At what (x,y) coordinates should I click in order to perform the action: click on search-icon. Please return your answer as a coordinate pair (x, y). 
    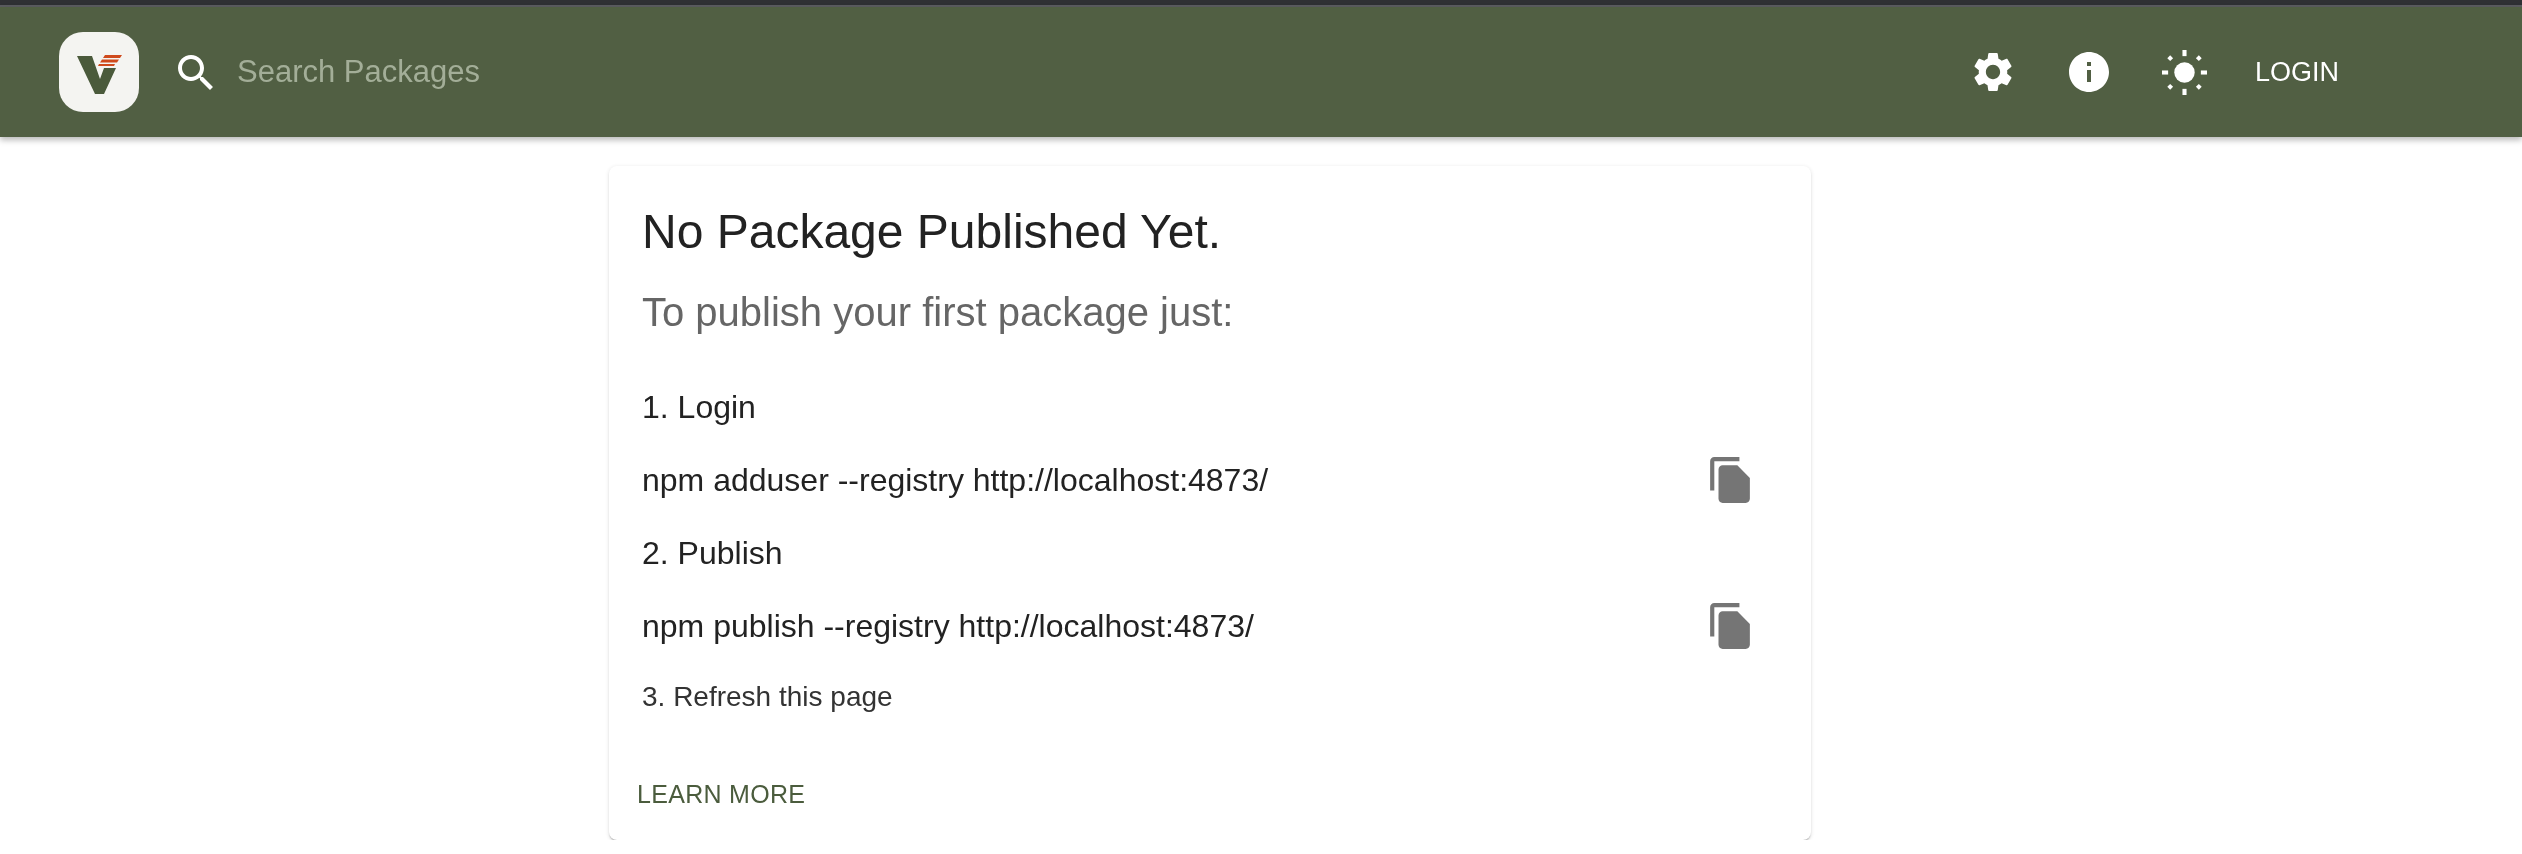
    Looking at the image, I should click on (195, 72).